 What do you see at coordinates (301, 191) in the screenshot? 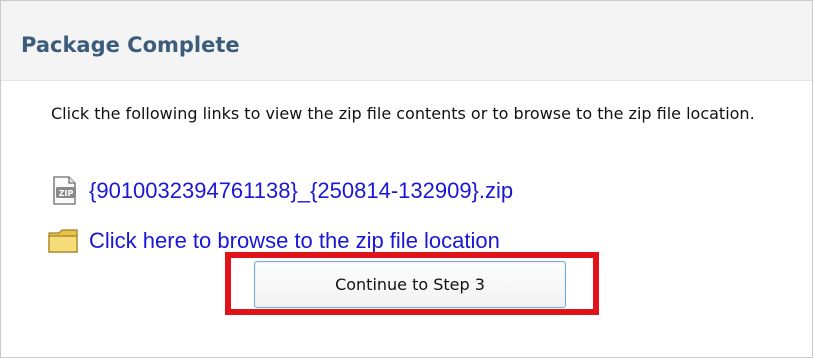
I see `zip-file-link: {9010032394761138}_{250814-132909}.zip` at bounding box center [301, 191].